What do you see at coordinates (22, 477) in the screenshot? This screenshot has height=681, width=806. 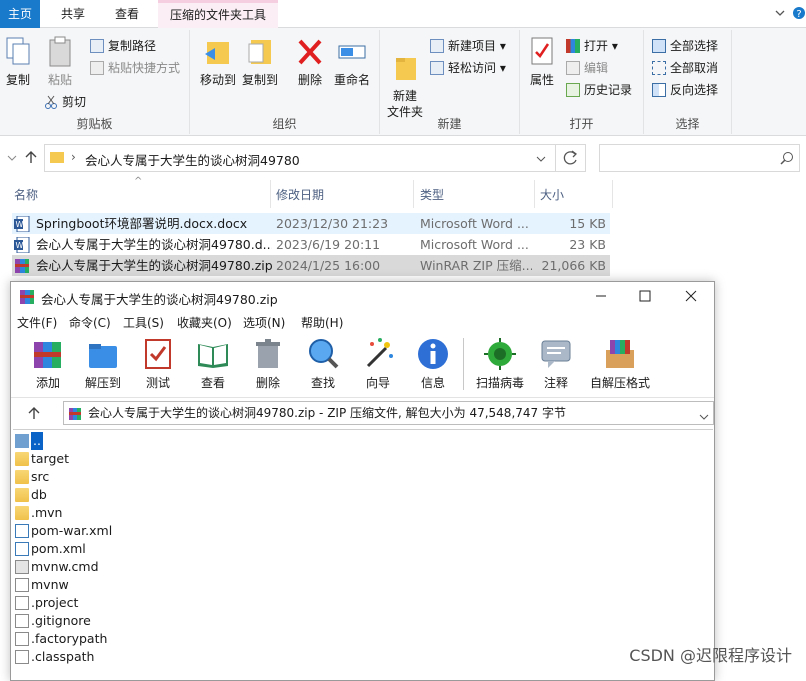 I see `folder-icon` at bounding box center [22, 477].